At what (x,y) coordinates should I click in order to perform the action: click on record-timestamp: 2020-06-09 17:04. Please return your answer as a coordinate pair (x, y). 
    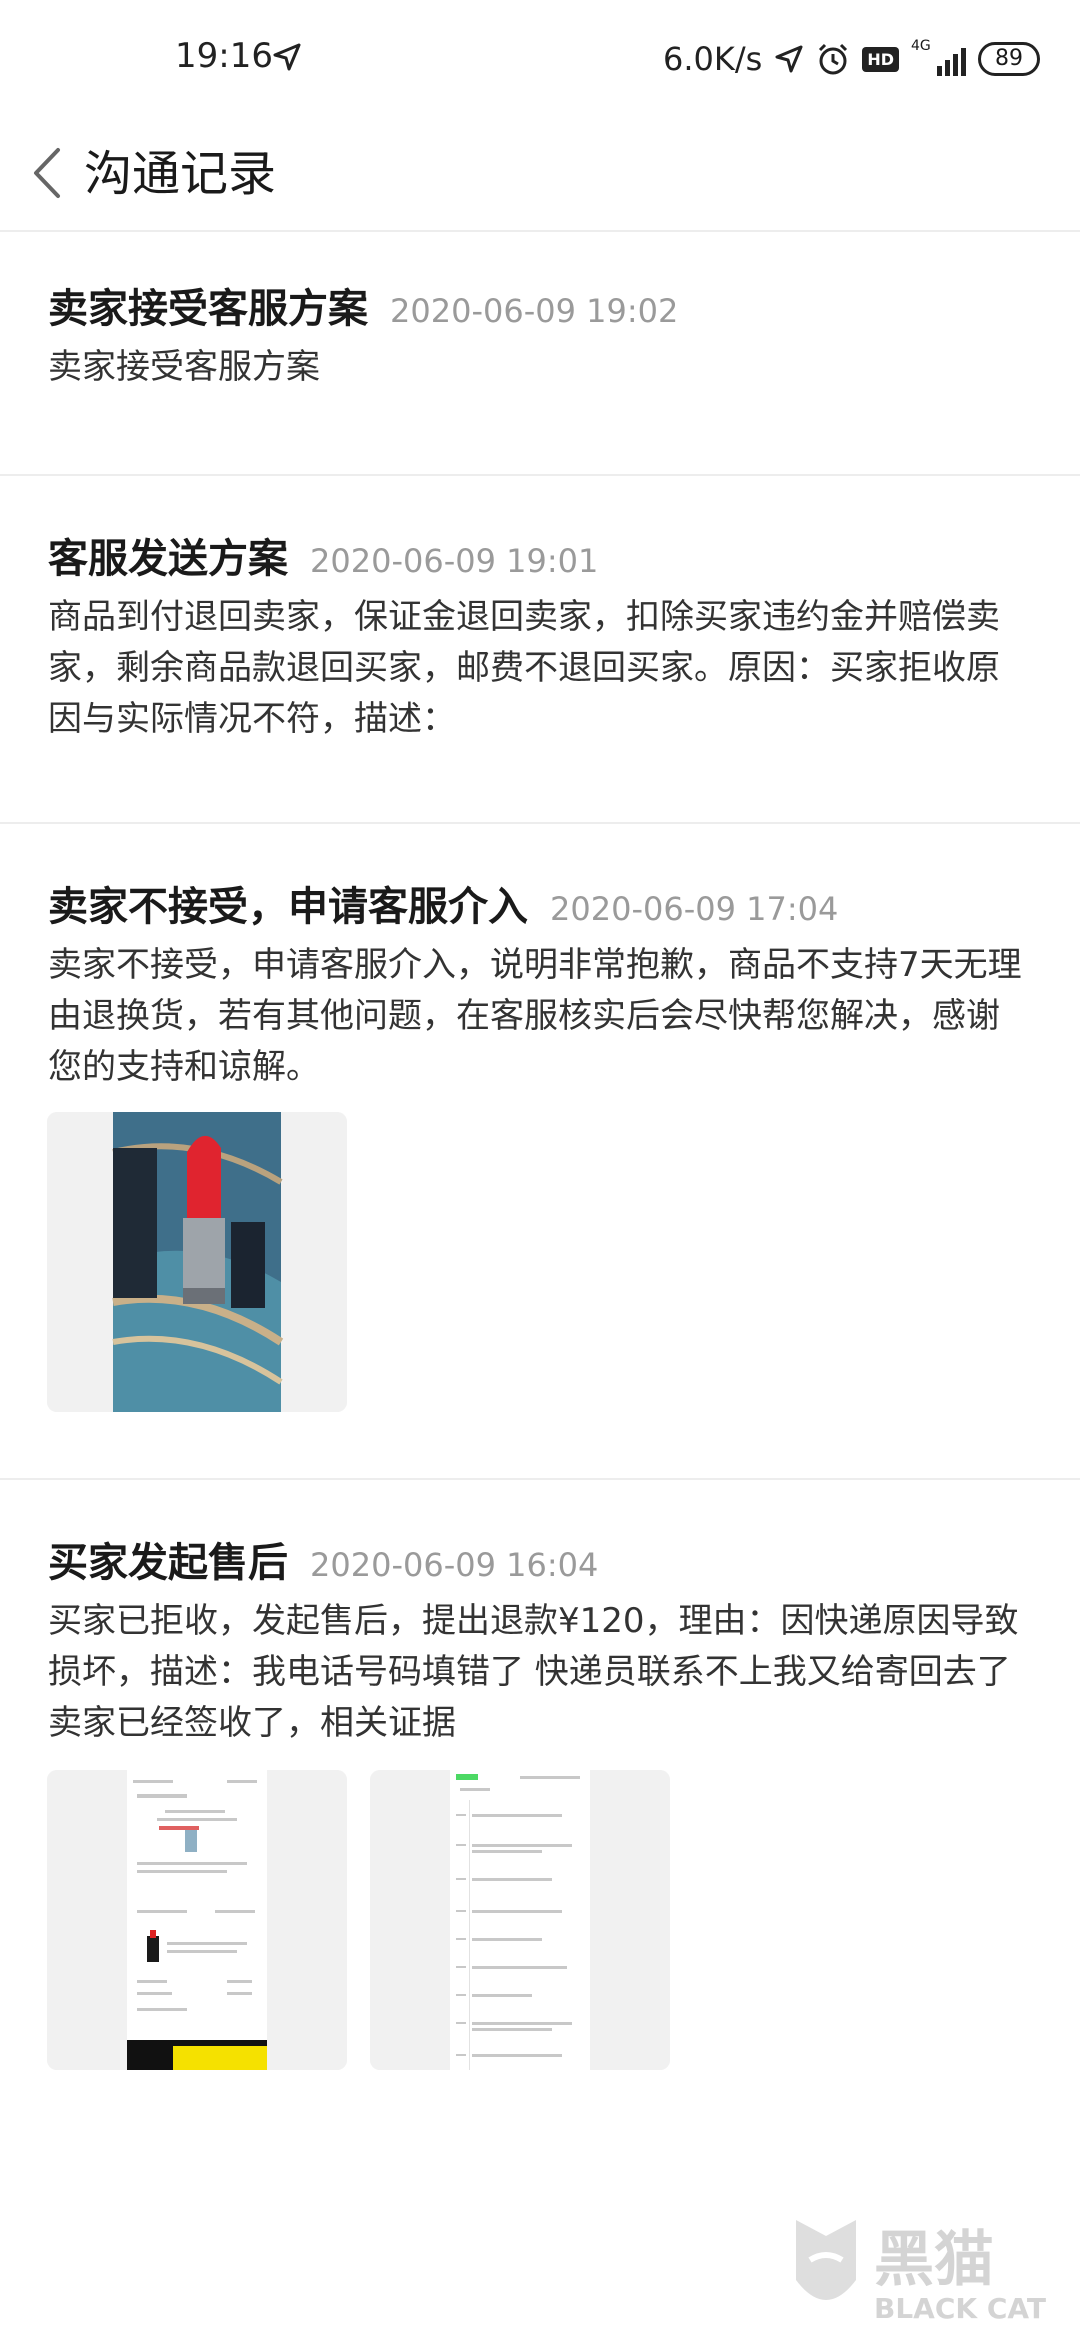
    Looking at the image, I should click on (694, 909).